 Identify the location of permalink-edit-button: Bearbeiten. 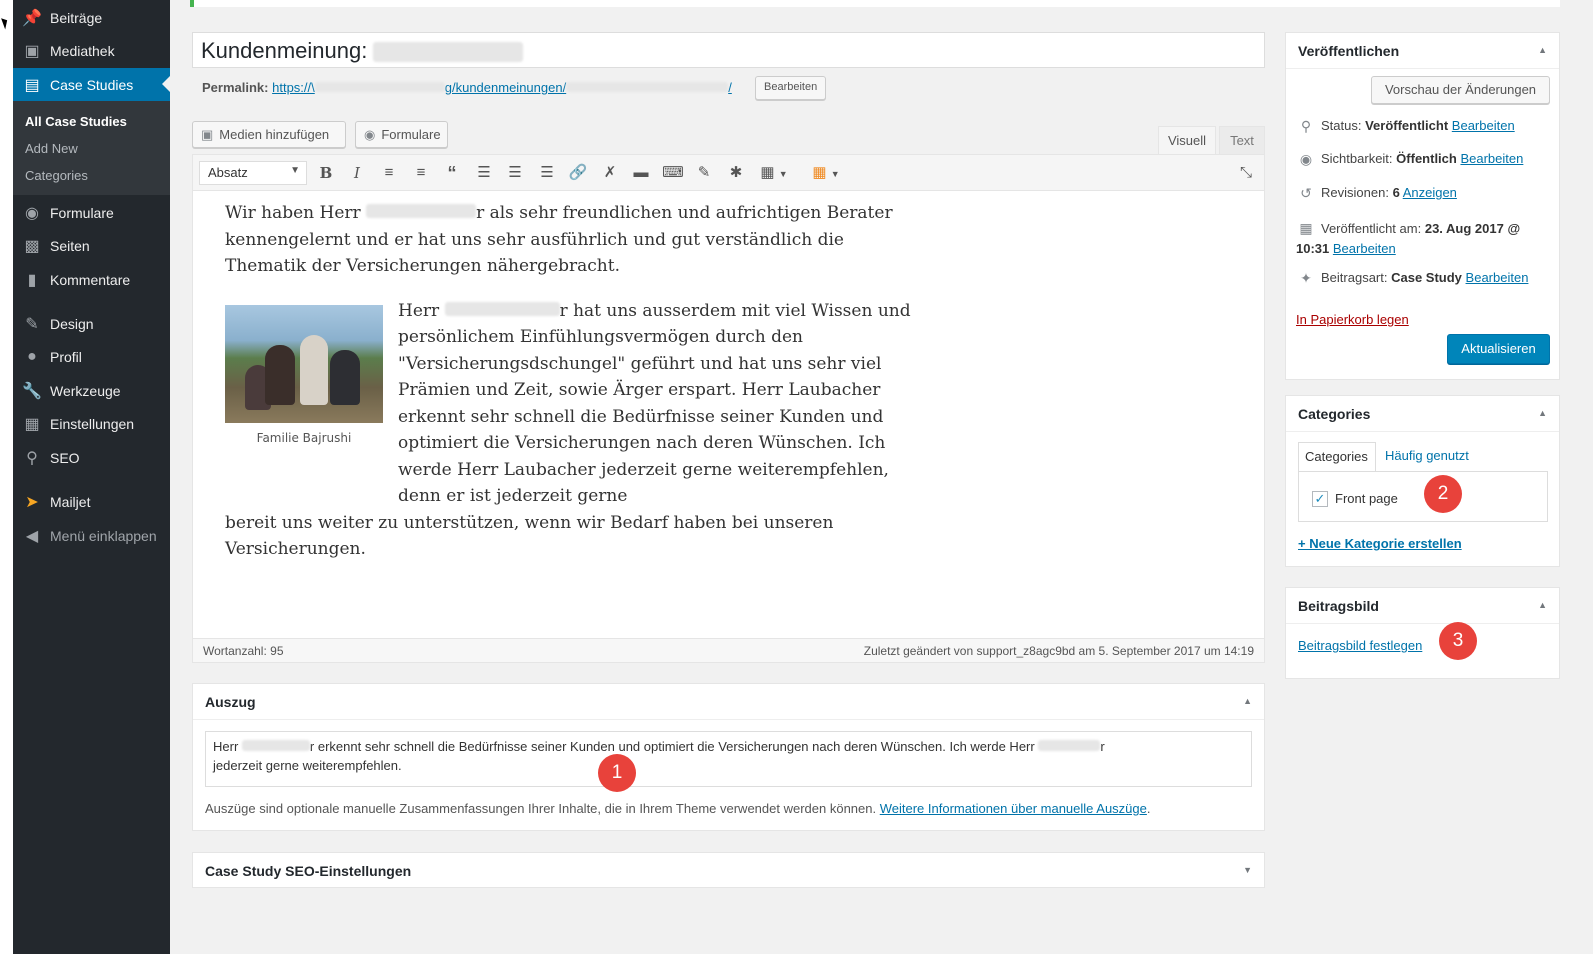
(791, 88).